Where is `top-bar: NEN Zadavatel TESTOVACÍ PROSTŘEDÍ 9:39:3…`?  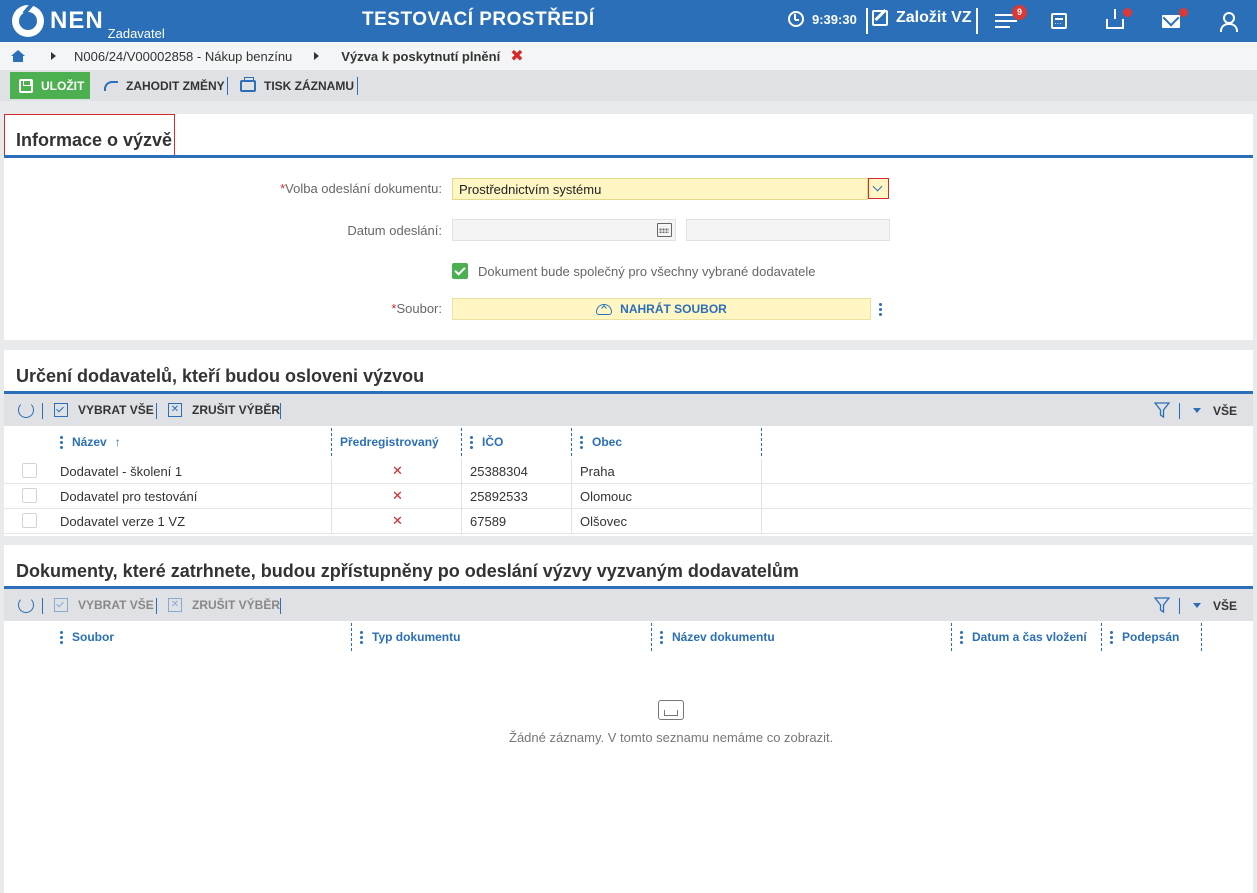
top-bar: NEN Zadavatel TESTOVACÍ PROSTŘEDÍ 9:39:3… is located at coordinates (628, 21).